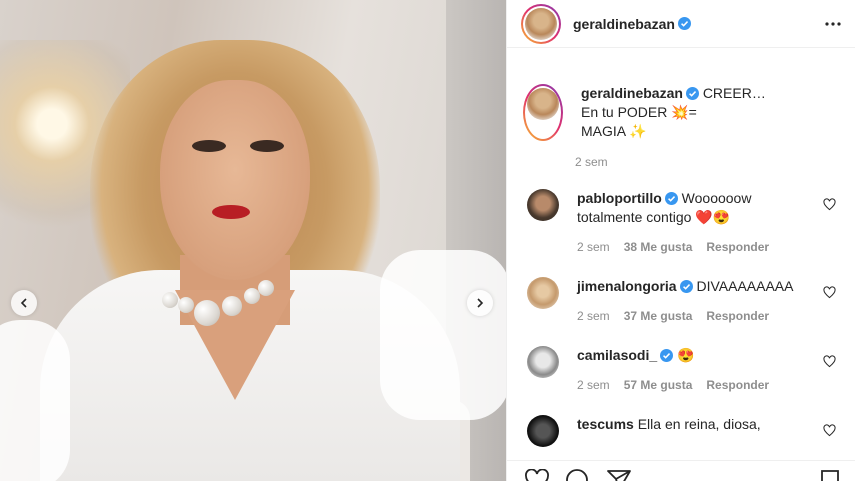 This screenshot has width=855, height=481. What do you see at coordinates (698, 316) in the screenshot?
I see `comment-meta: 2 sem 37 Me gusta Responder` at bounding box center [698, 316].